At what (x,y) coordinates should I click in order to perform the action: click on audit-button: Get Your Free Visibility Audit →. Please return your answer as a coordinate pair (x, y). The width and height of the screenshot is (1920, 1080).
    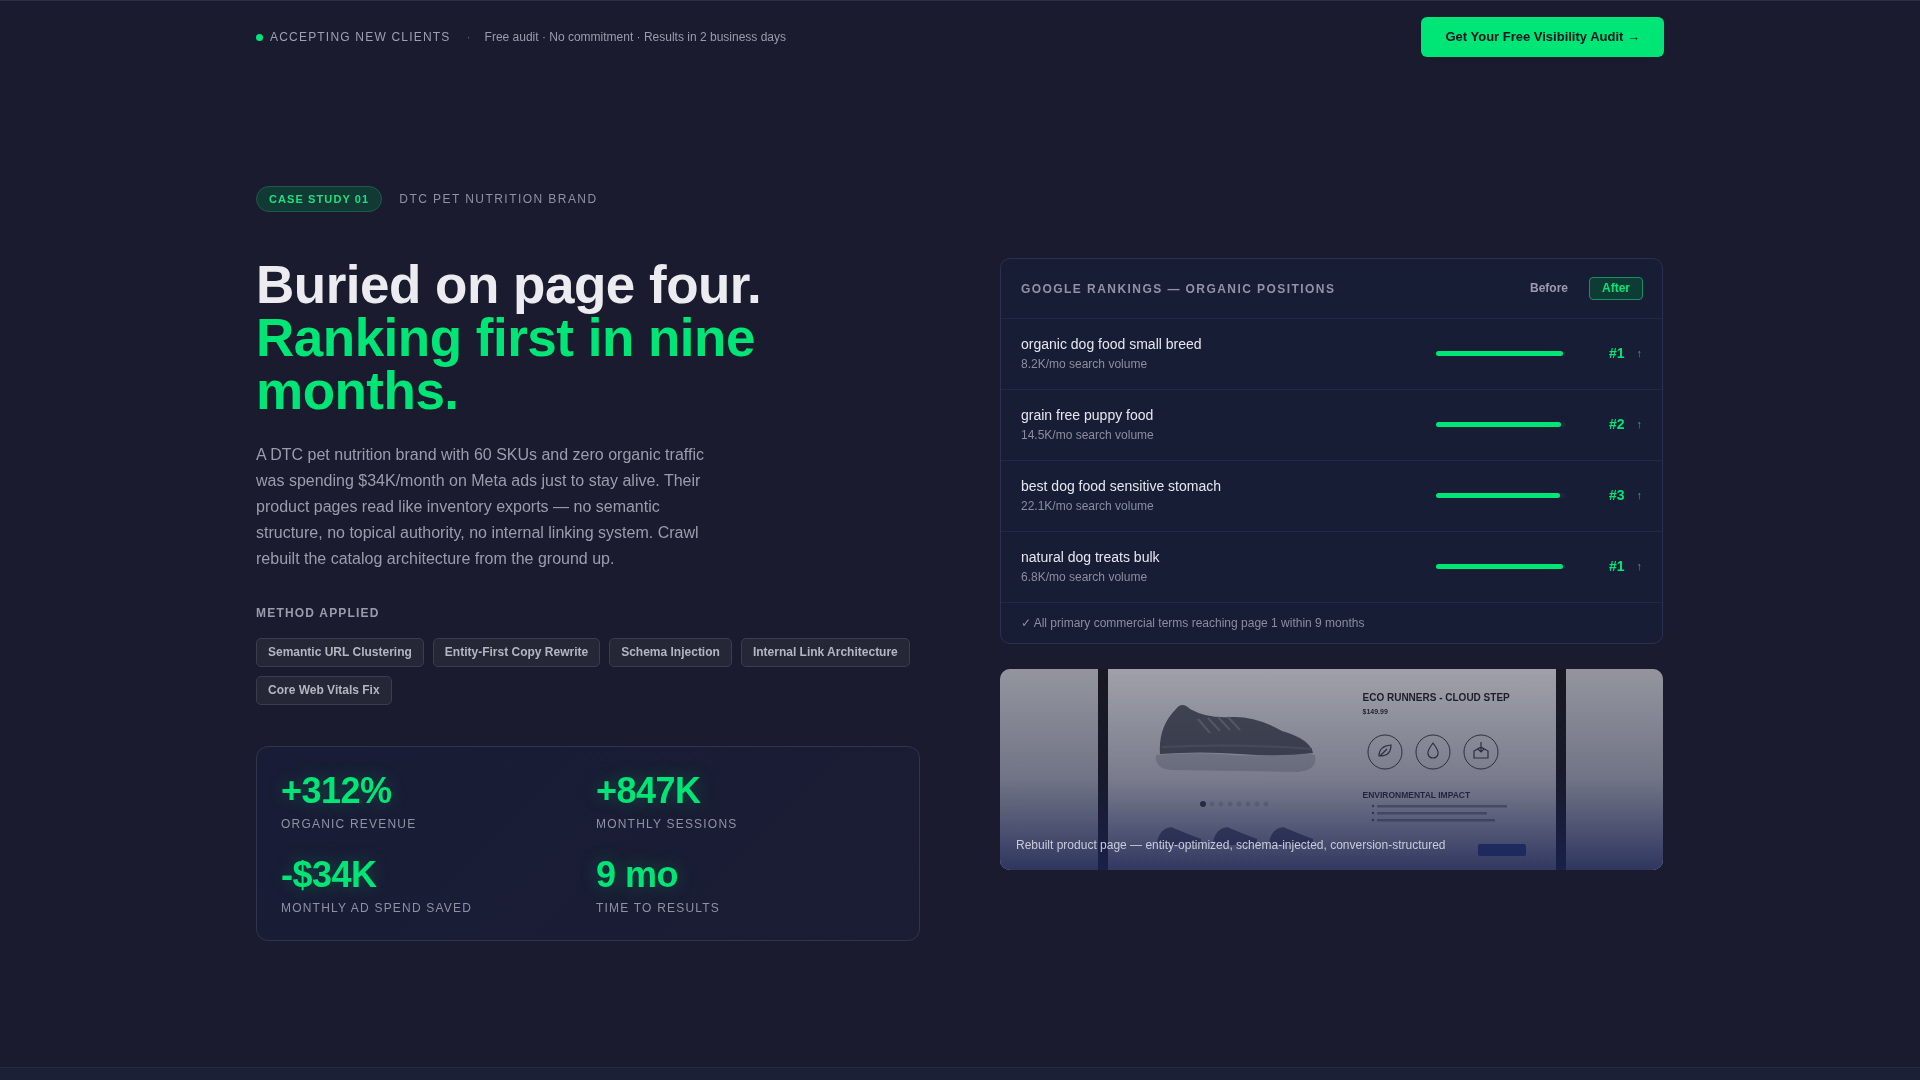
    Looking at the image, I should click on (1542, 37).